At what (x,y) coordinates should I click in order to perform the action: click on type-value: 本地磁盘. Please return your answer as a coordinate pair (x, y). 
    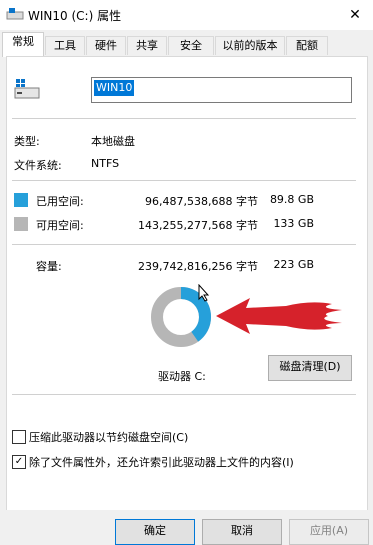
    Looking at the image, I should click on (113, 141).